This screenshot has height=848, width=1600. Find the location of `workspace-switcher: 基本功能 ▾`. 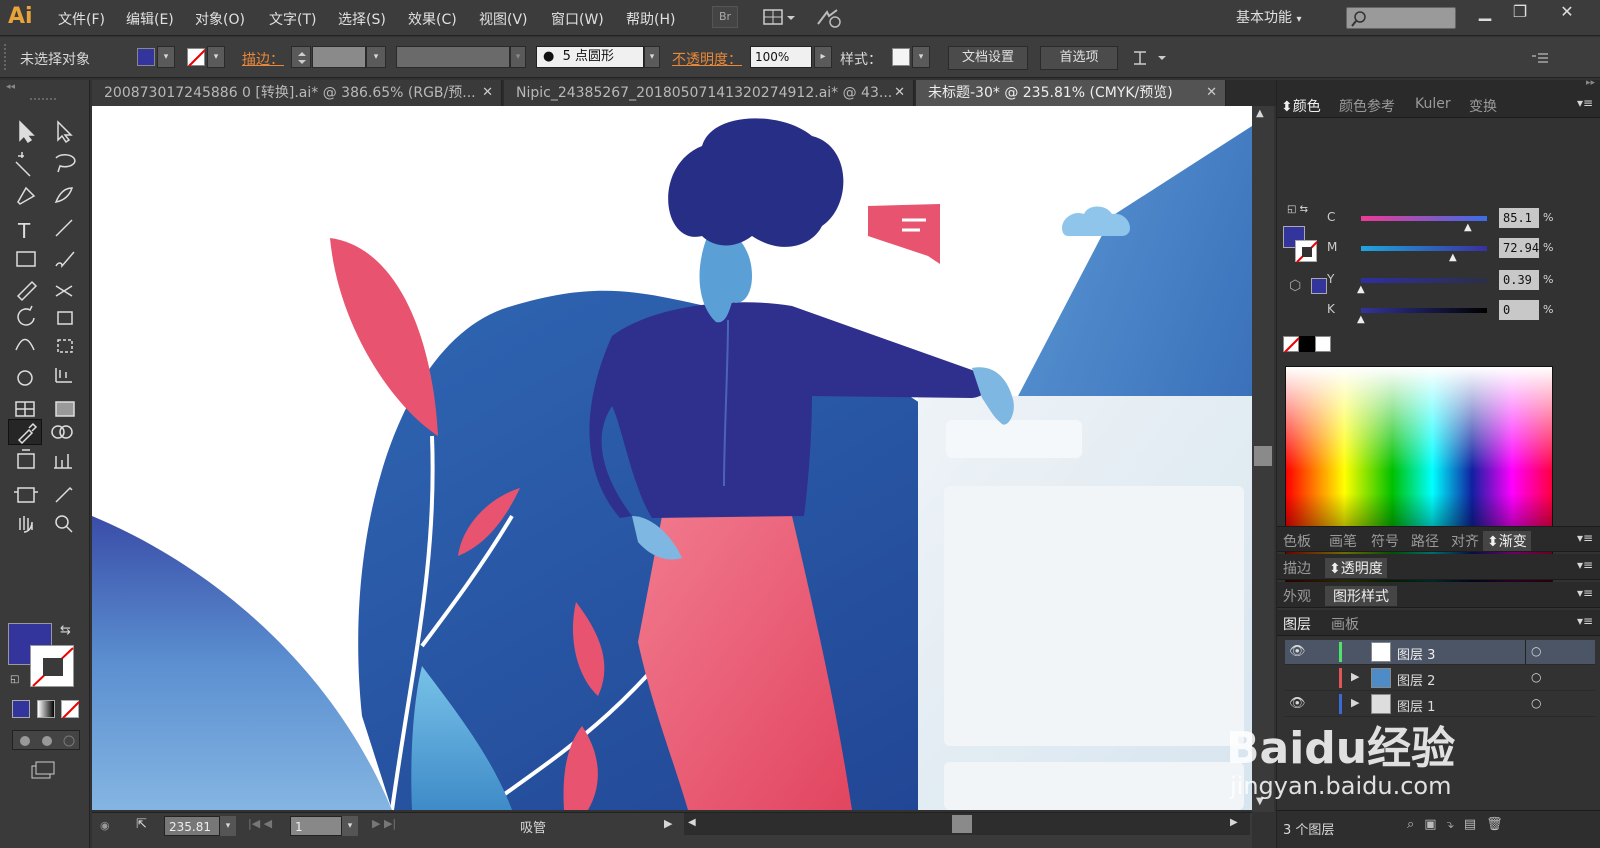

workspace-switcher: 基本功能 ▾ is located at coordinates (1268, 17).